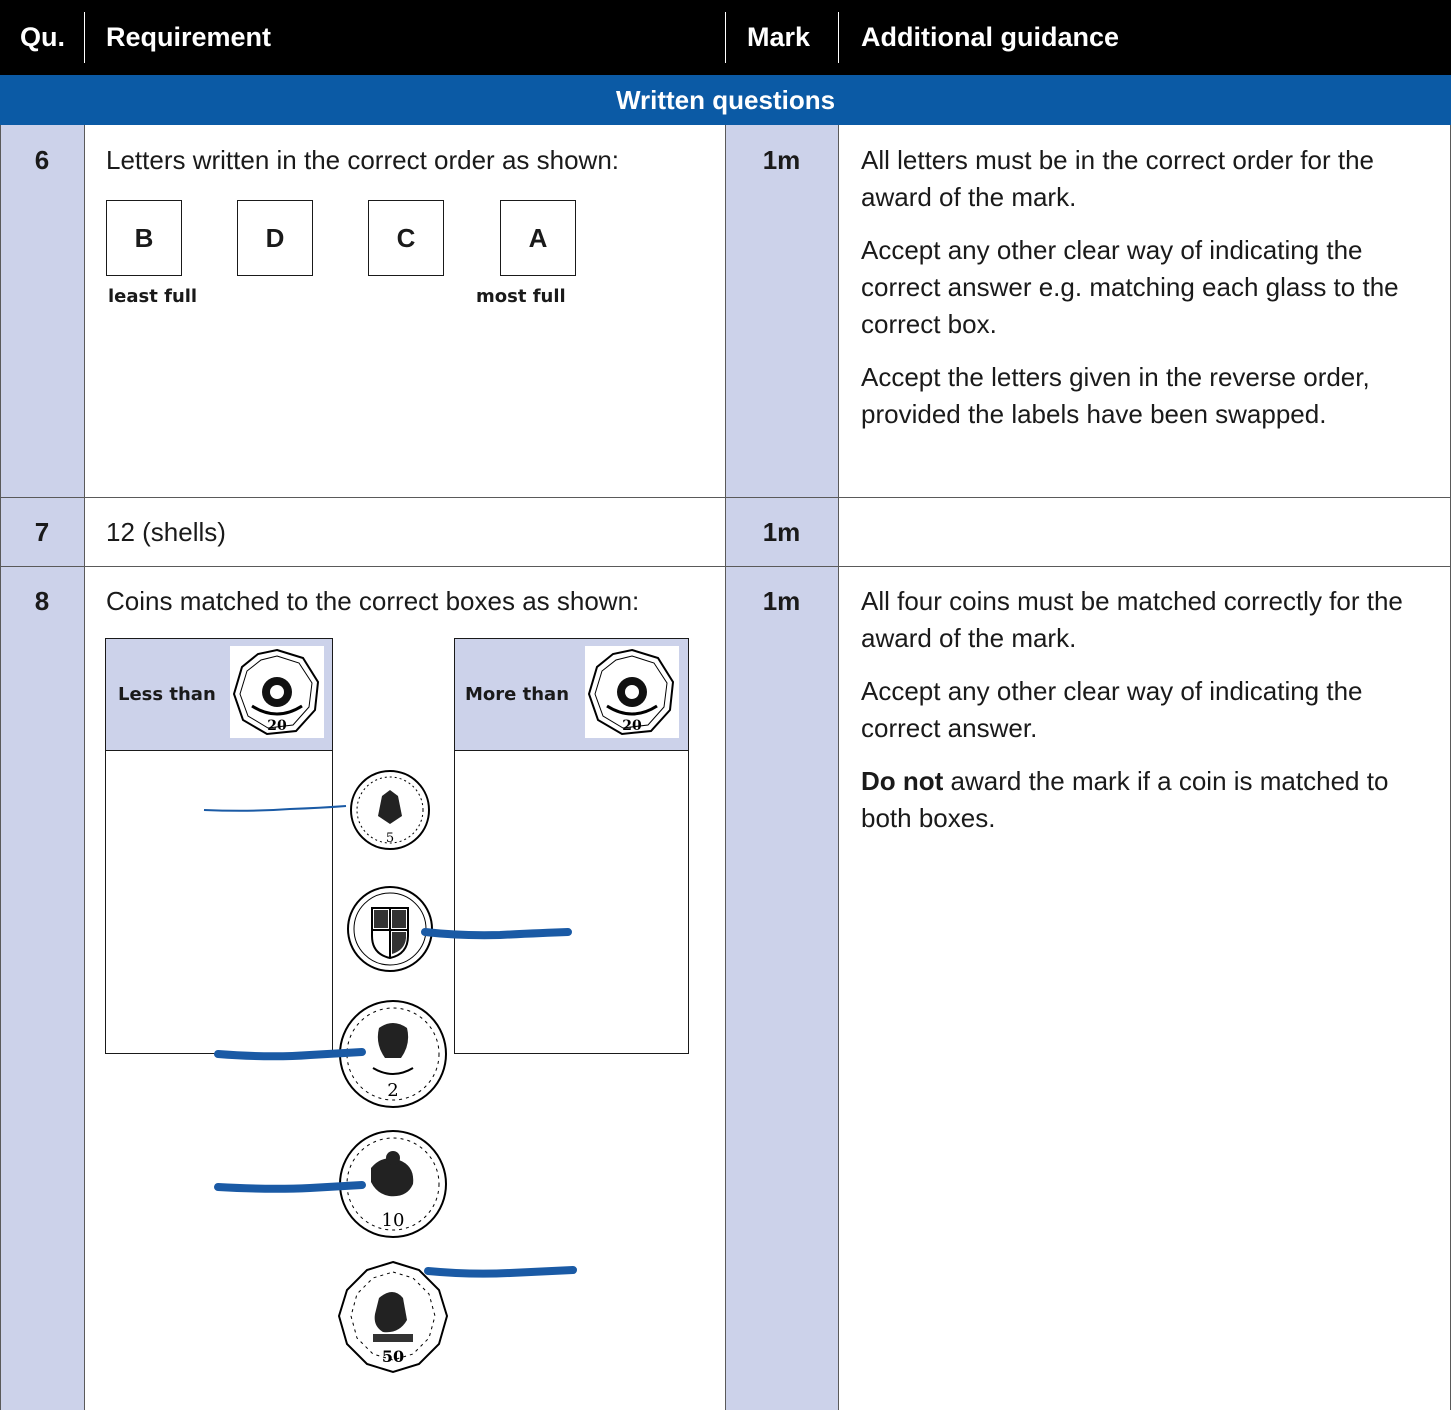 This screenshot has height=1410, width=1451. I want to click on header-guidance: Additional guidance, so click(990, 37).